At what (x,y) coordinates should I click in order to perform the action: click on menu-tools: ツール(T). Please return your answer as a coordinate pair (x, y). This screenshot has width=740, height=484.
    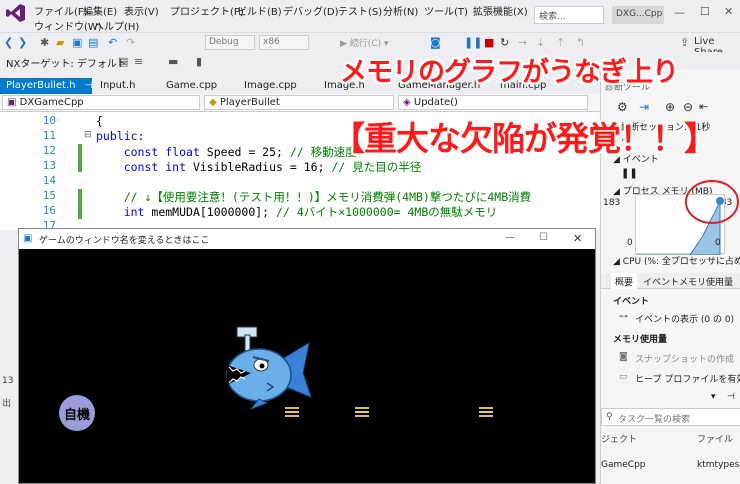
    Looking at the image, I should click on (446, 10).